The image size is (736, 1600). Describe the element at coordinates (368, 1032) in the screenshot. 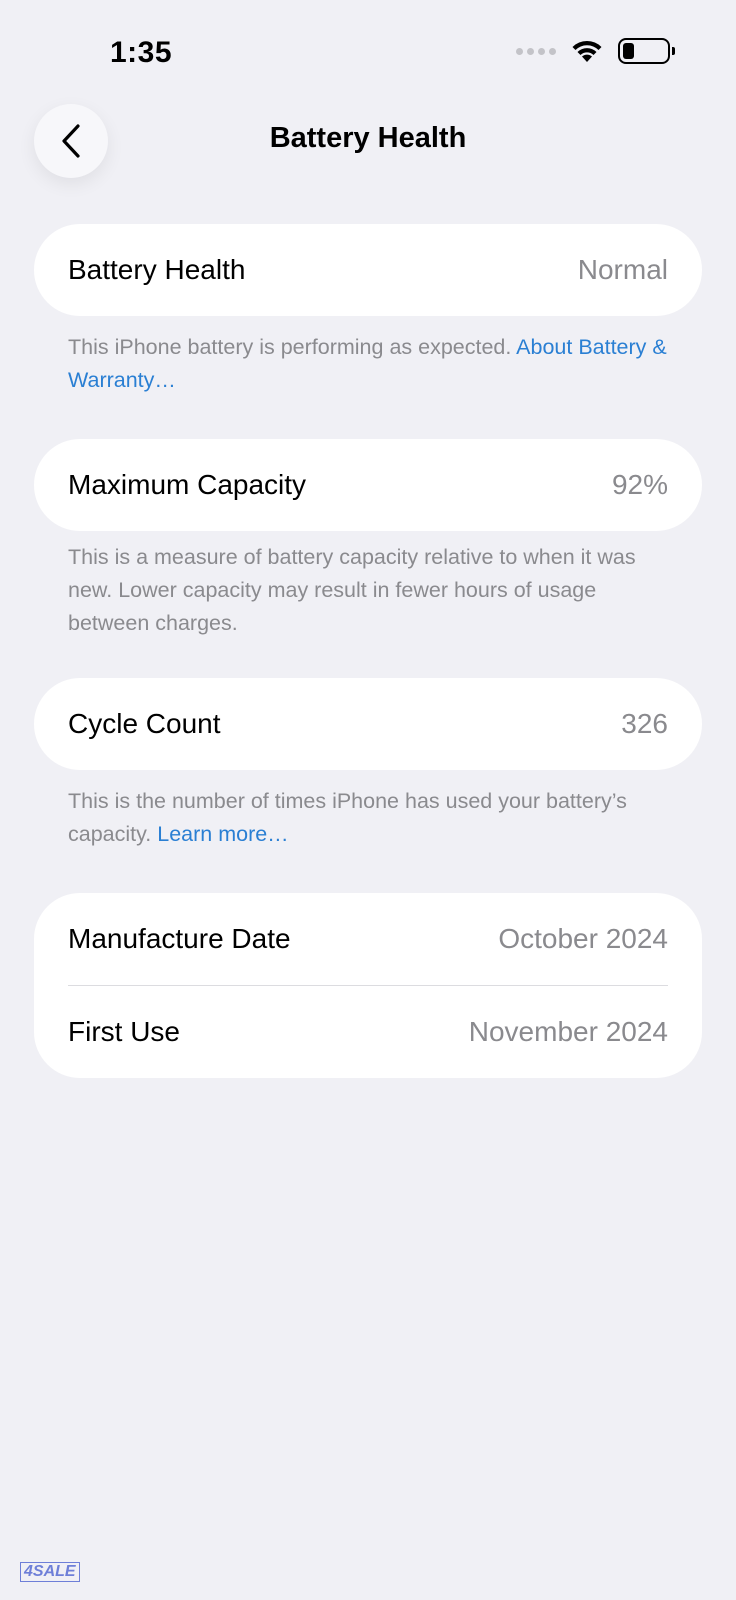

I see `first-use-row: First Use November 2024` at that location.